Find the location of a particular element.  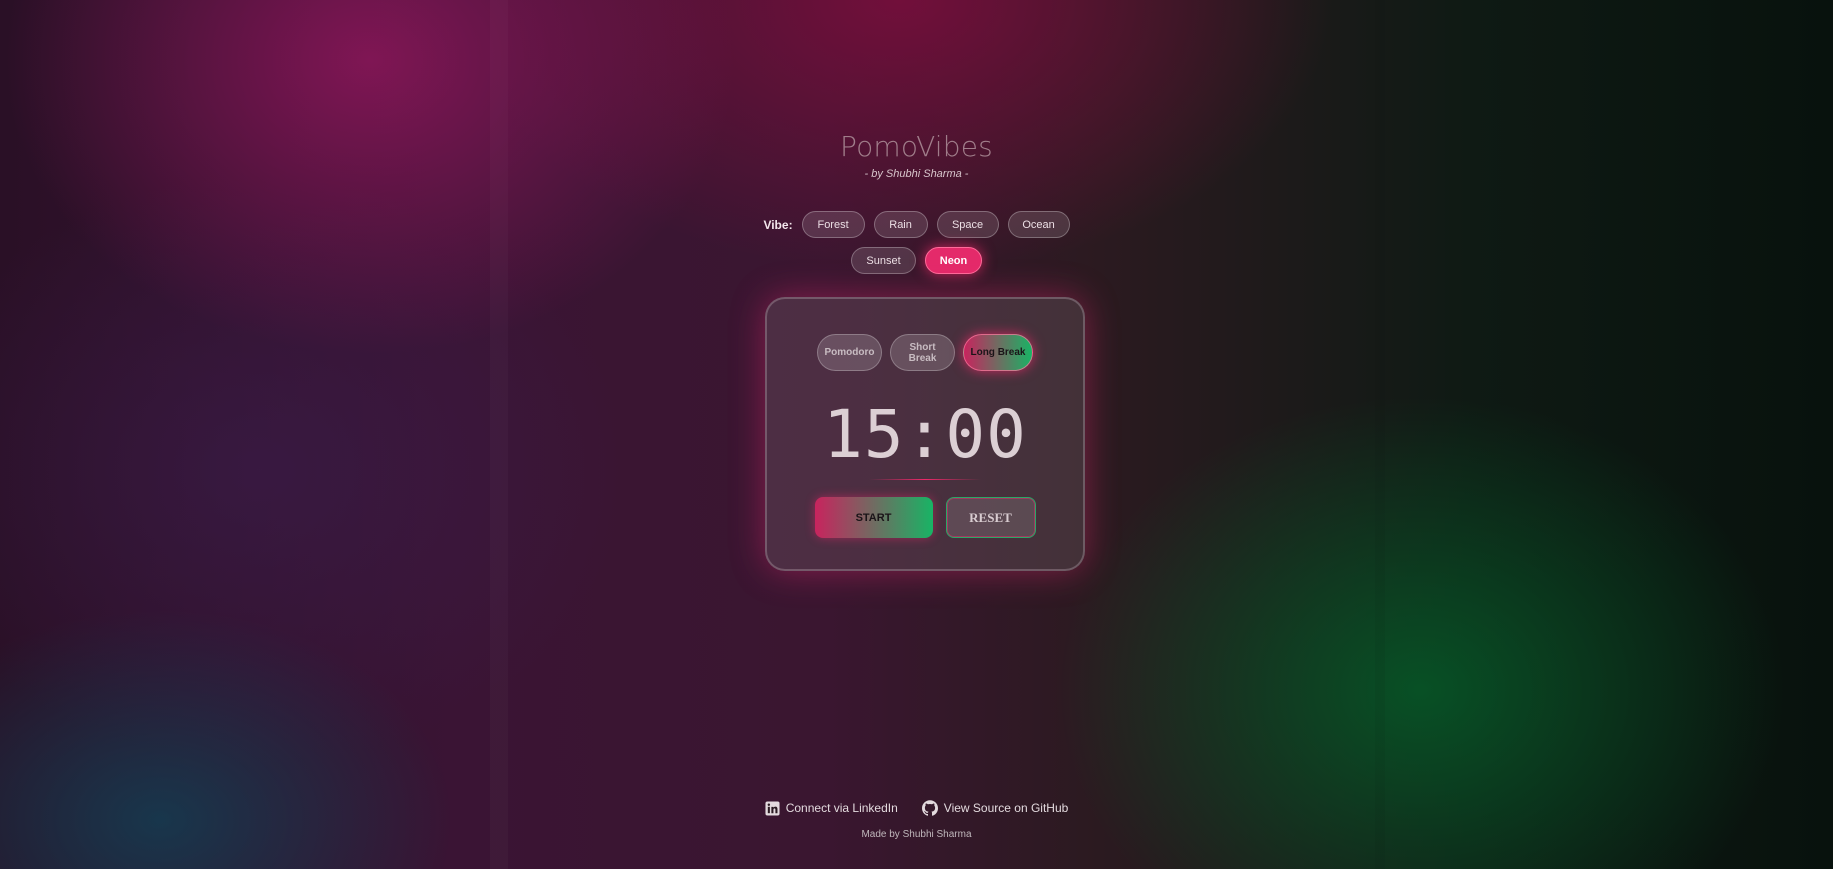

mode-button-short-break: Short Break is located at coordinates (922, 352).